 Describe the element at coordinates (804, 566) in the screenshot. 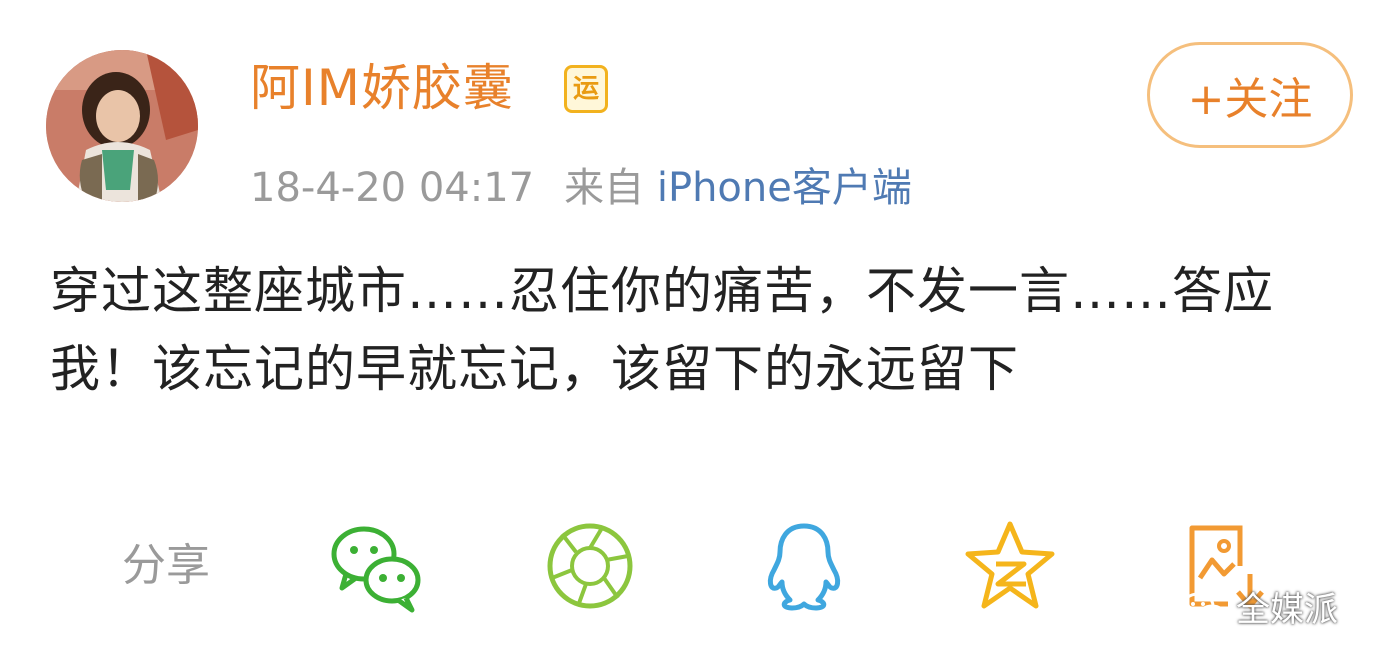

I see `qq-icon` at that location.